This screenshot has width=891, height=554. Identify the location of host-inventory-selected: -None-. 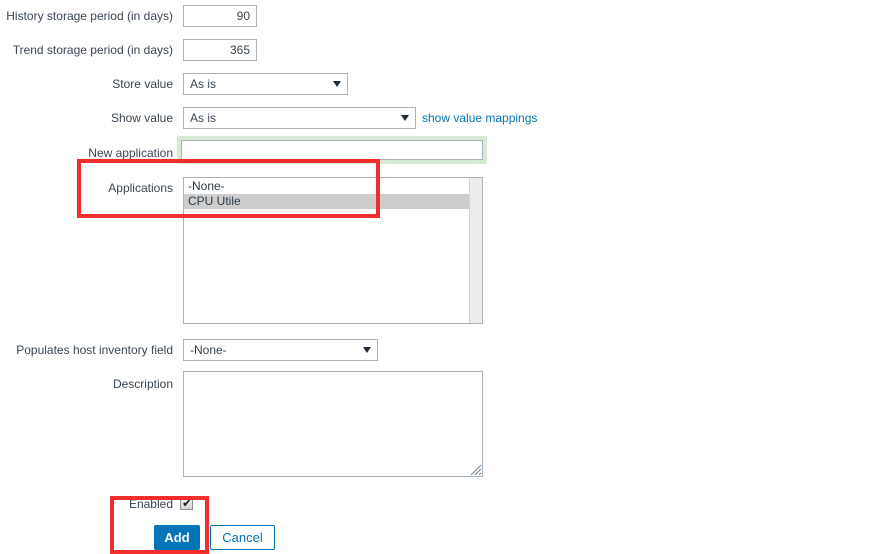
(208, 350).